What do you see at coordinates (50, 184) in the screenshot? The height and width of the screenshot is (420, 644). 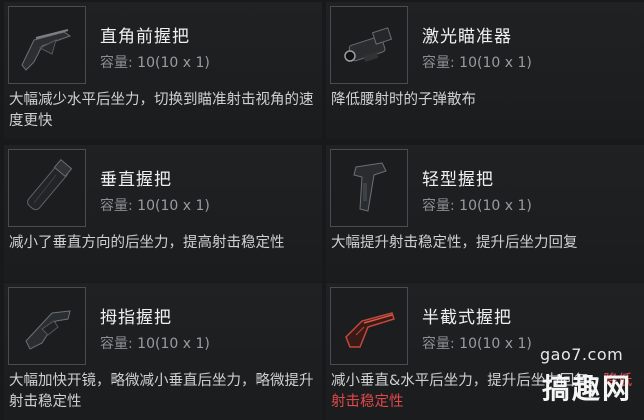 I see `vertical-grip-icon` at bounding box center [50, 184].